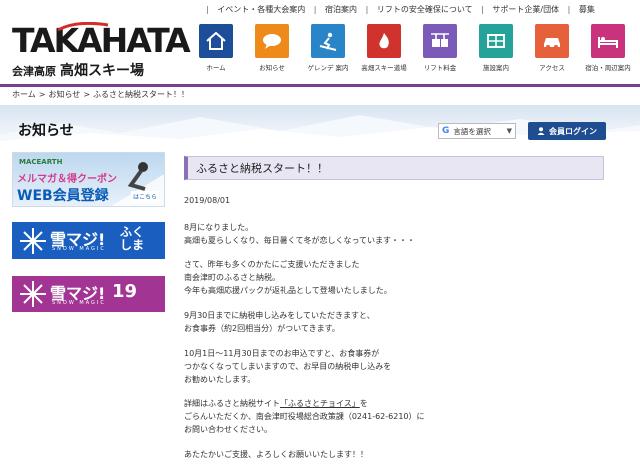 The width and height of the screenshot is (640, 475). What do you see at coordinates (425, 9) in the screenshot?
I see `toplink-lift-safety: リフトの安全確保について` at bounding box center [425, 9].